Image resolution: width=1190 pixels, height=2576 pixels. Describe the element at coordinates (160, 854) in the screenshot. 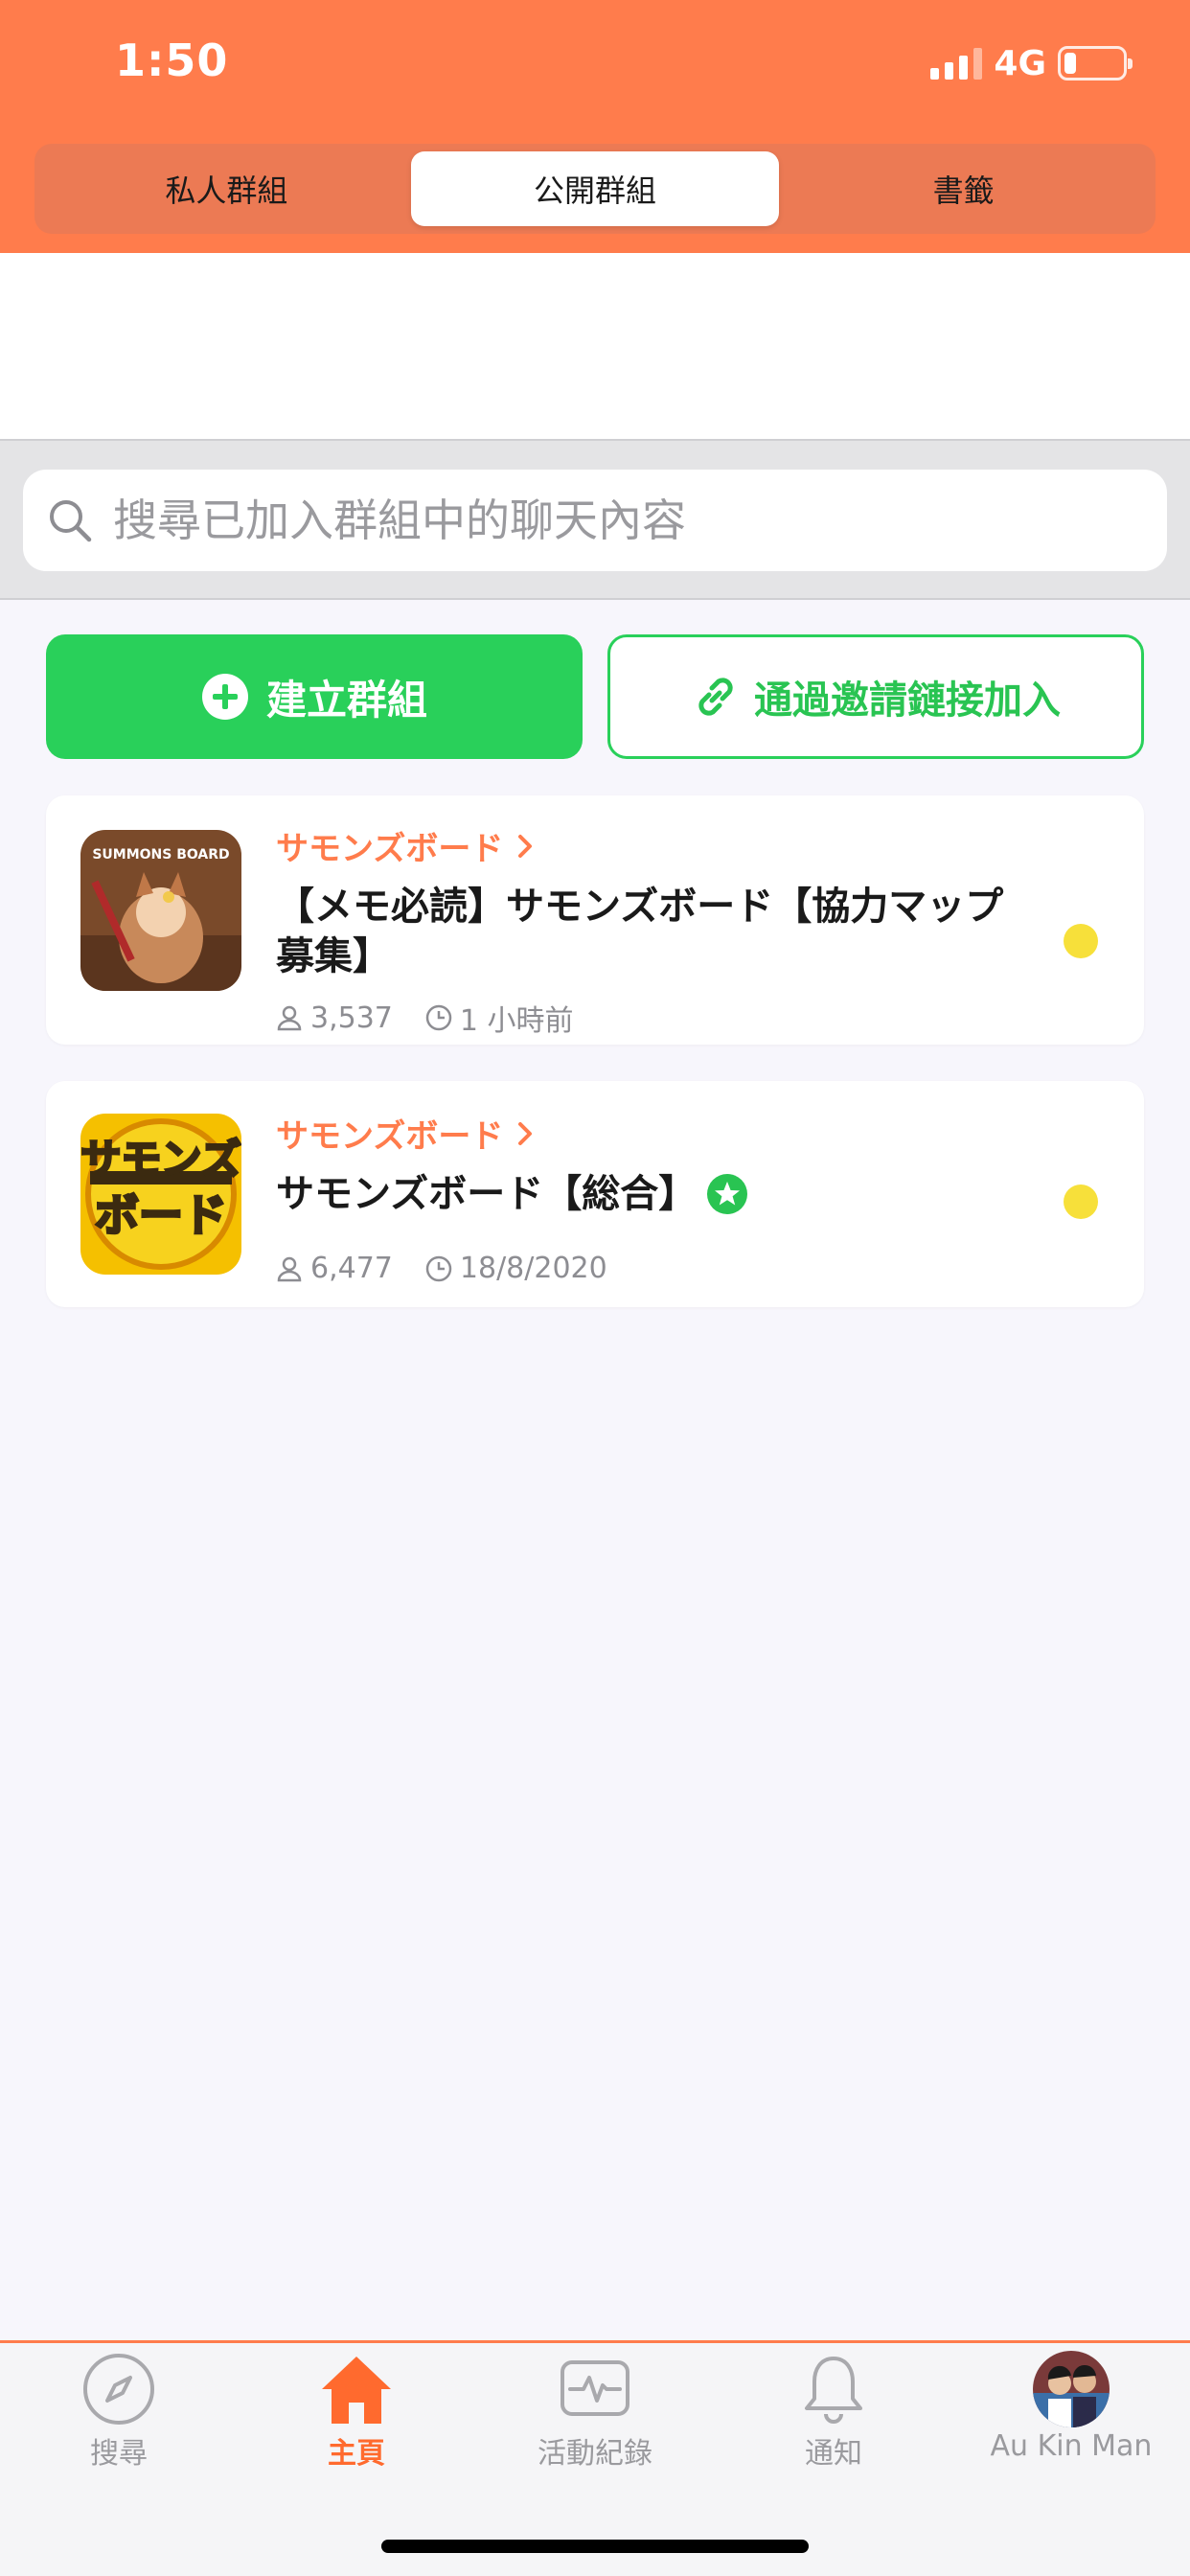

I see `thumbnail-logo-text: SUMMONS BOARD` at that location.